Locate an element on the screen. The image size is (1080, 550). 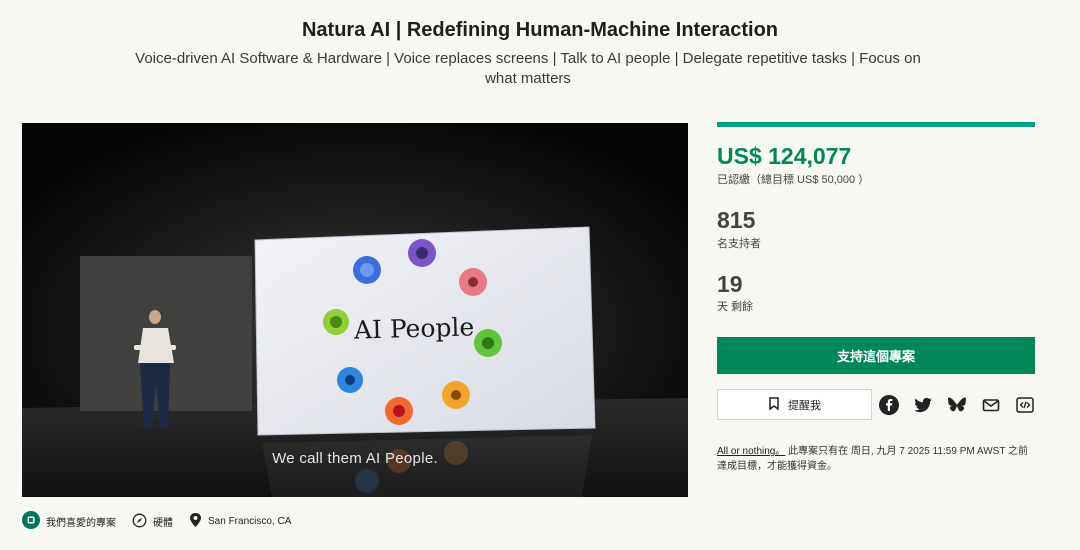
funding-progress-bar is located at coordinates (876, 124).